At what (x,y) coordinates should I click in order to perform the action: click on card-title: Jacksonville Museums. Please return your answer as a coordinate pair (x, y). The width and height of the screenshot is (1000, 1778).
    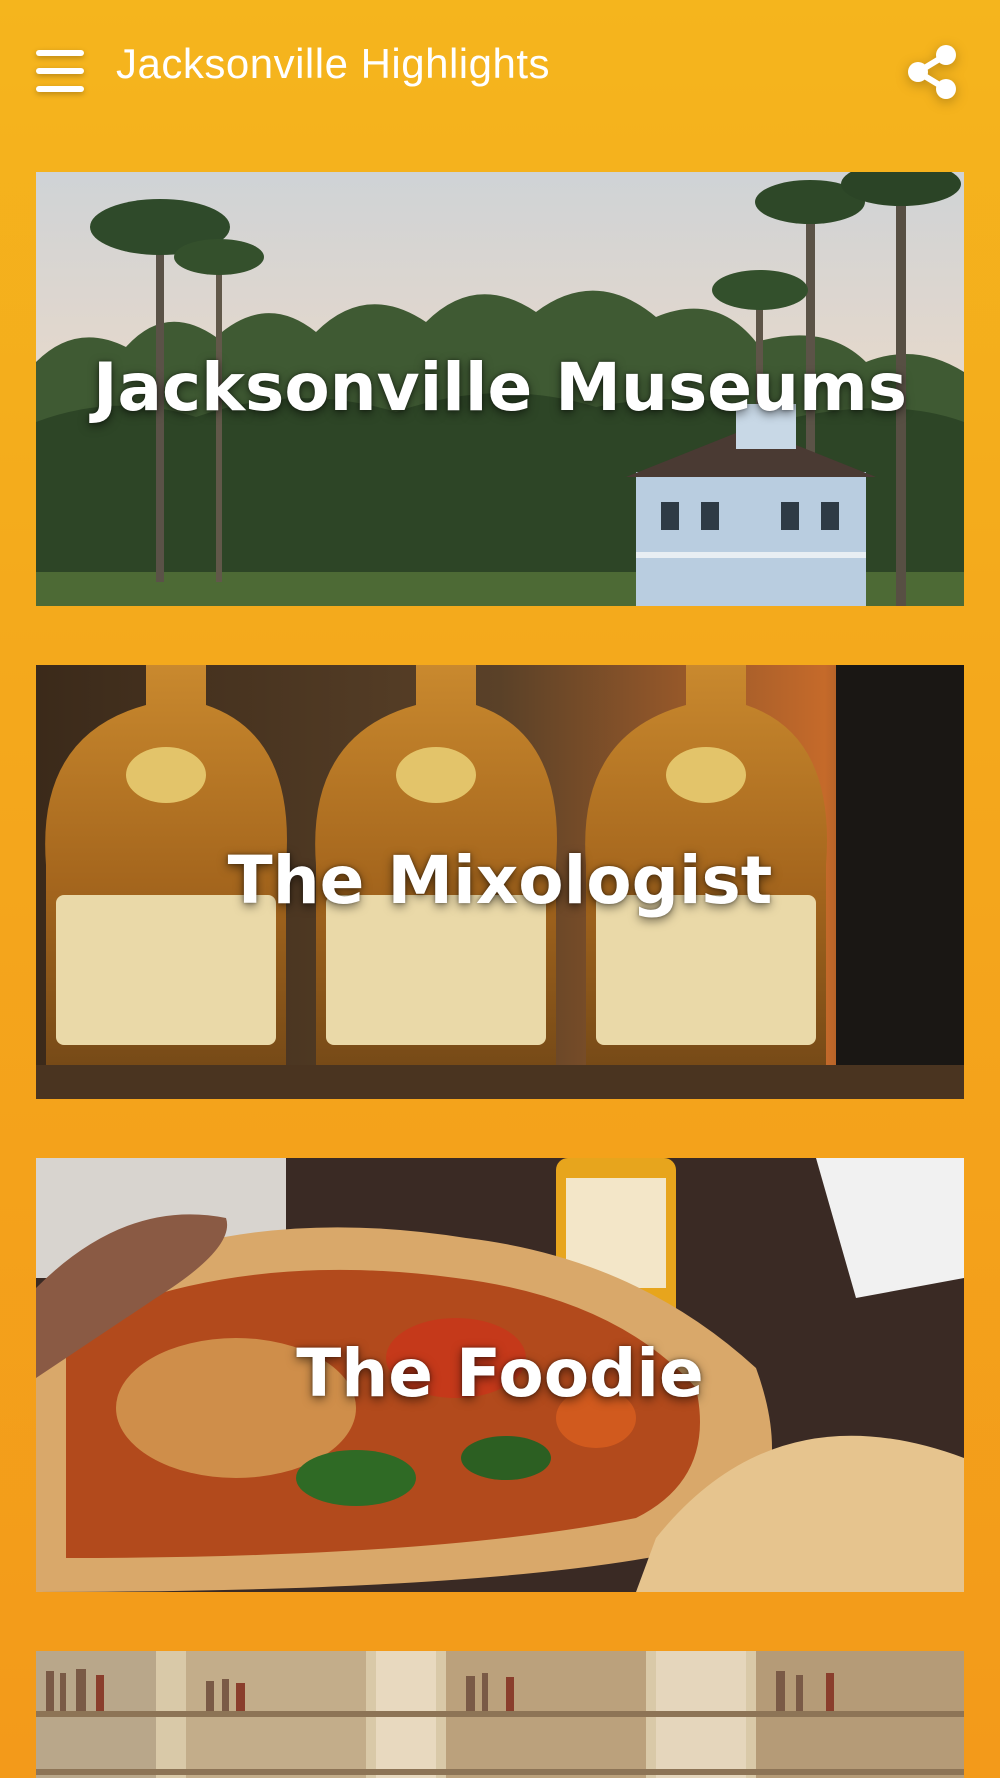
    Looking at the image, I should click on (500, 387).